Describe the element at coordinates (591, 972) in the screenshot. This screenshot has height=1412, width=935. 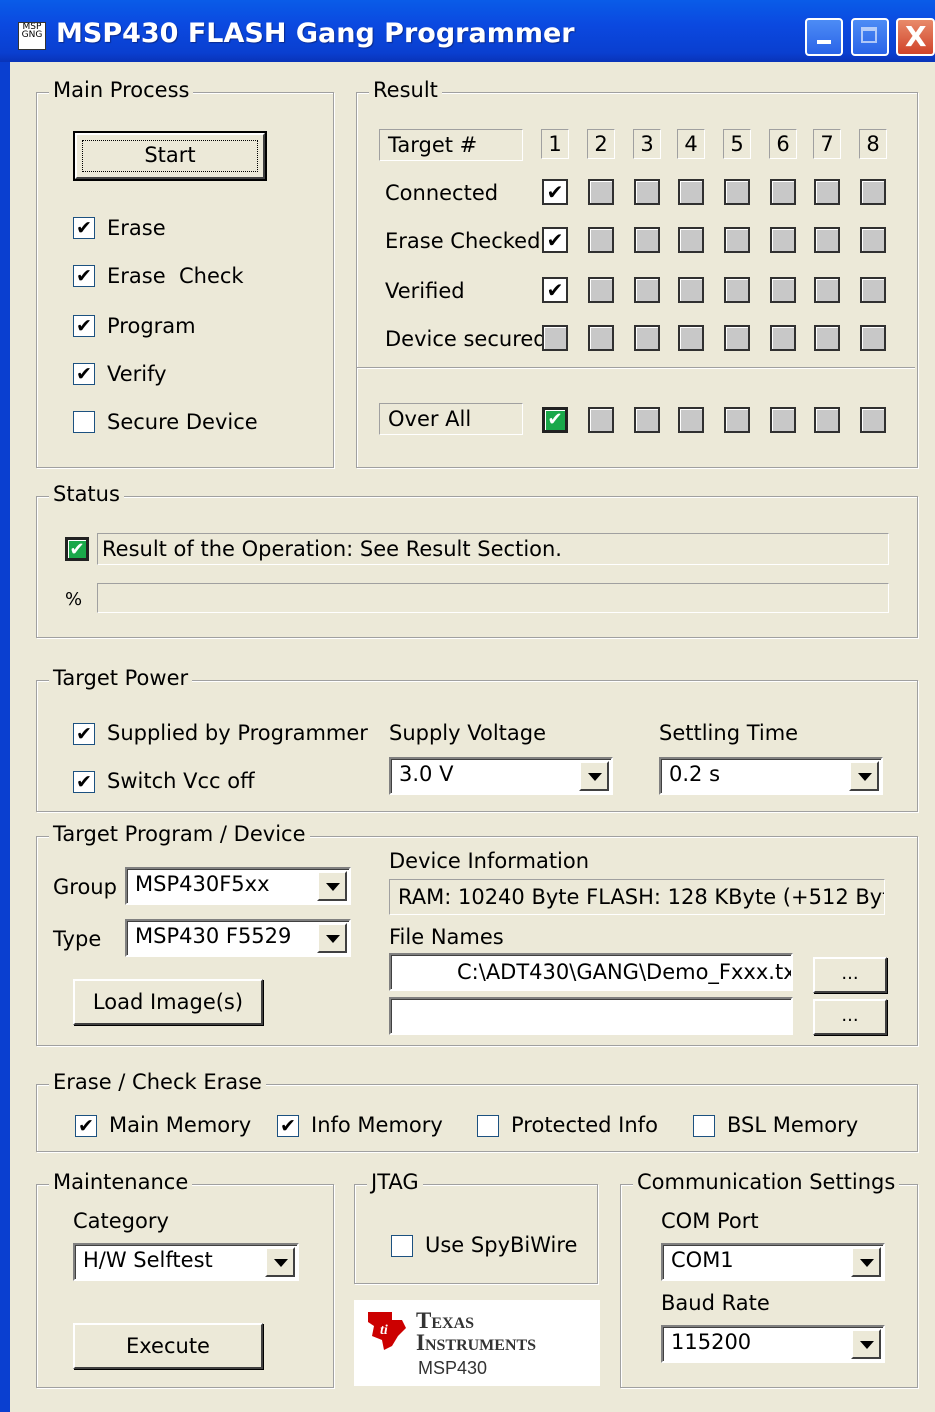
I see `file-name-1-input: C:\ADT430\GANG\Demo_Fxxx.txt` at that location.